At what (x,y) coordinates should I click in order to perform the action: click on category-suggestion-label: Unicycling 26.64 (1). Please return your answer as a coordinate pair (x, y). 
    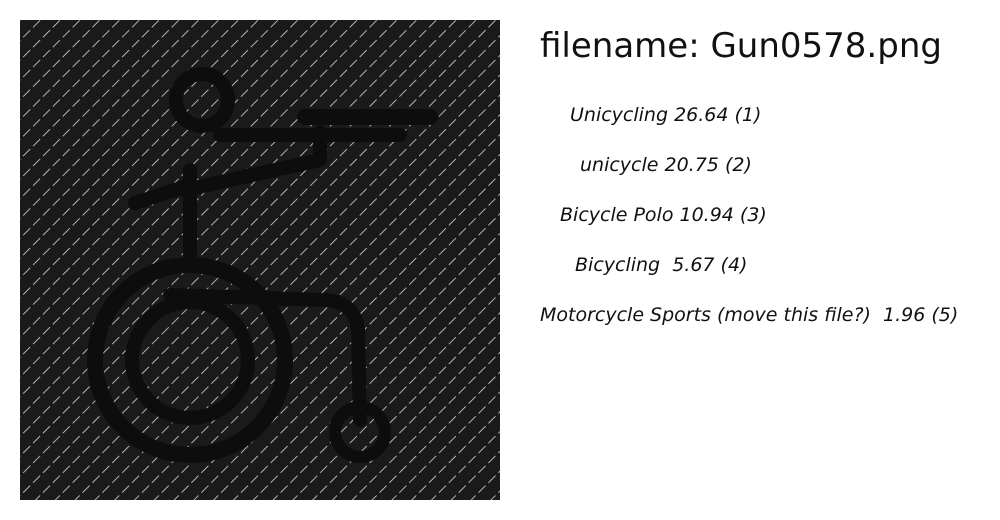
    Looking at the image, I should click on (666, 115).